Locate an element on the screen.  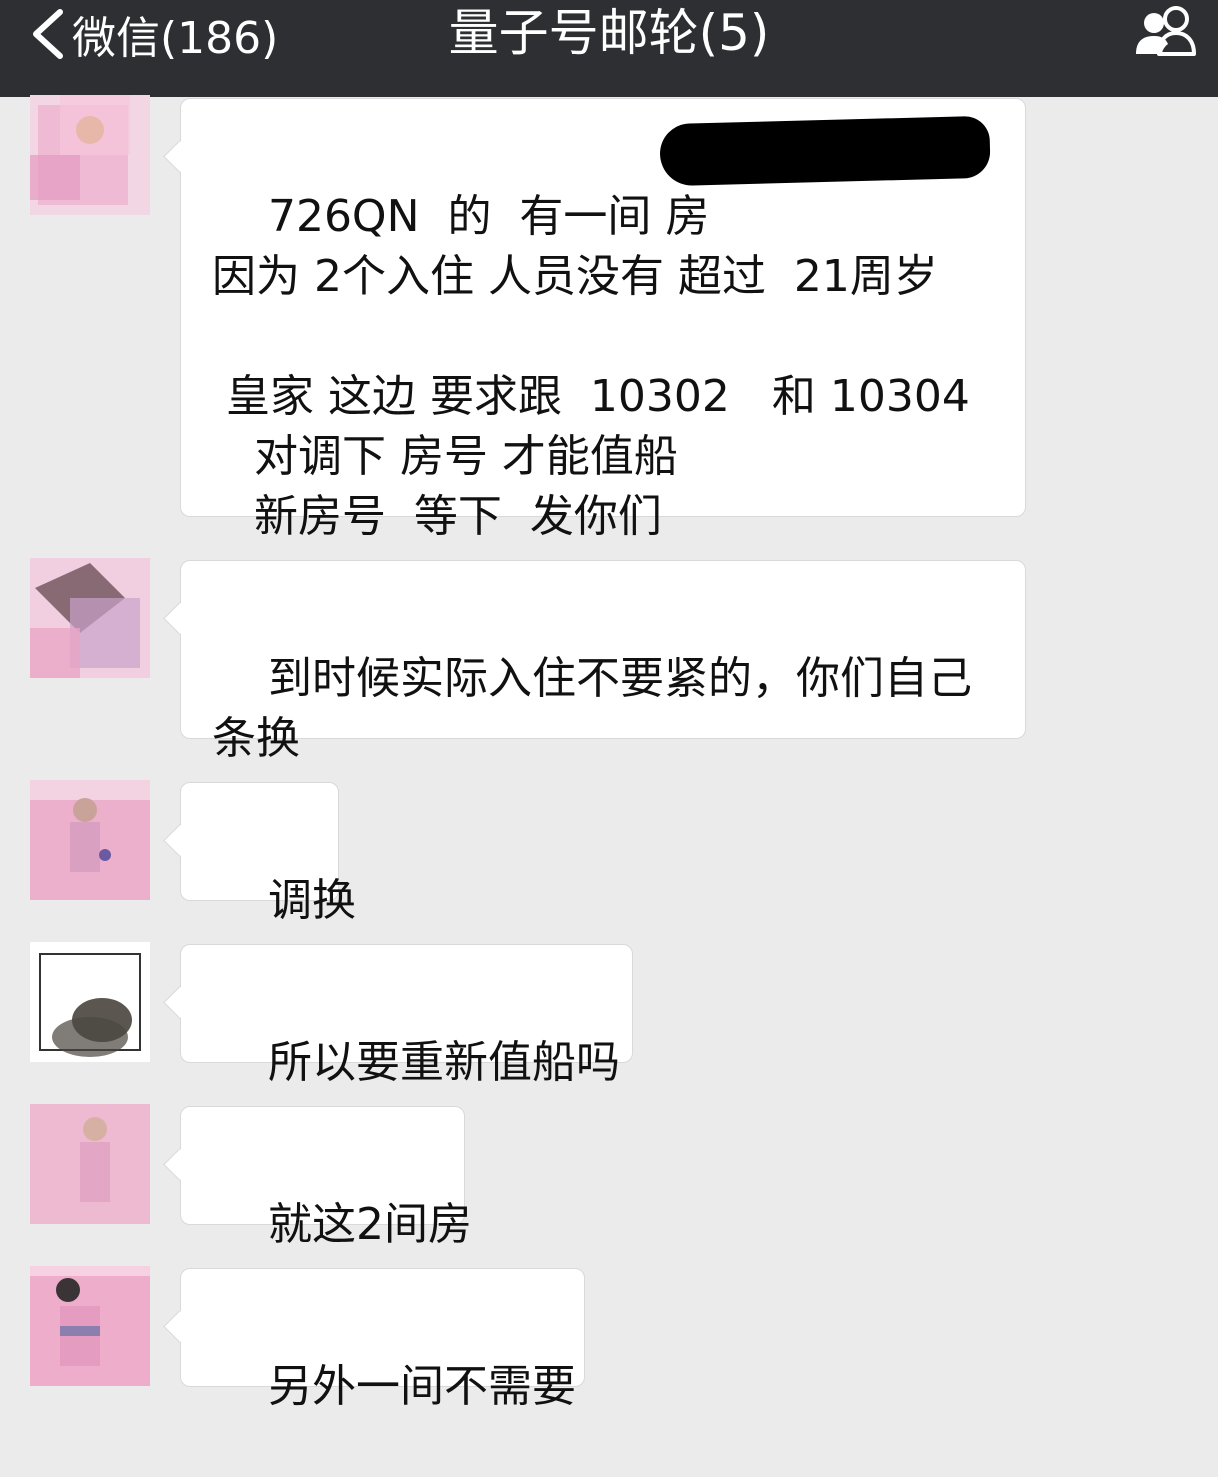
navigation-bar: 微信(186) 量子号邮轮(5) is located at coordinates (609, 48).